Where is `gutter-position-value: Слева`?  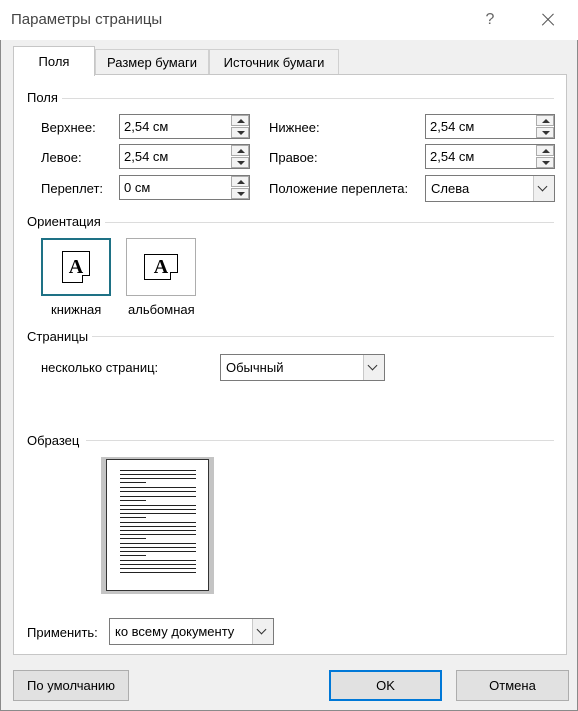 gutter-position-value: Слева is located at coordinates (450, 188).